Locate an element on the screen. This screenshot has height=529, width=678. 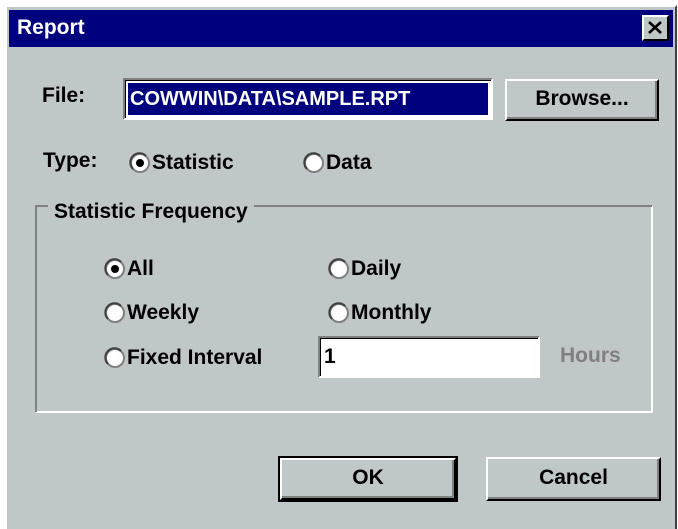
file-path-field is located at coordinates (308, 99).